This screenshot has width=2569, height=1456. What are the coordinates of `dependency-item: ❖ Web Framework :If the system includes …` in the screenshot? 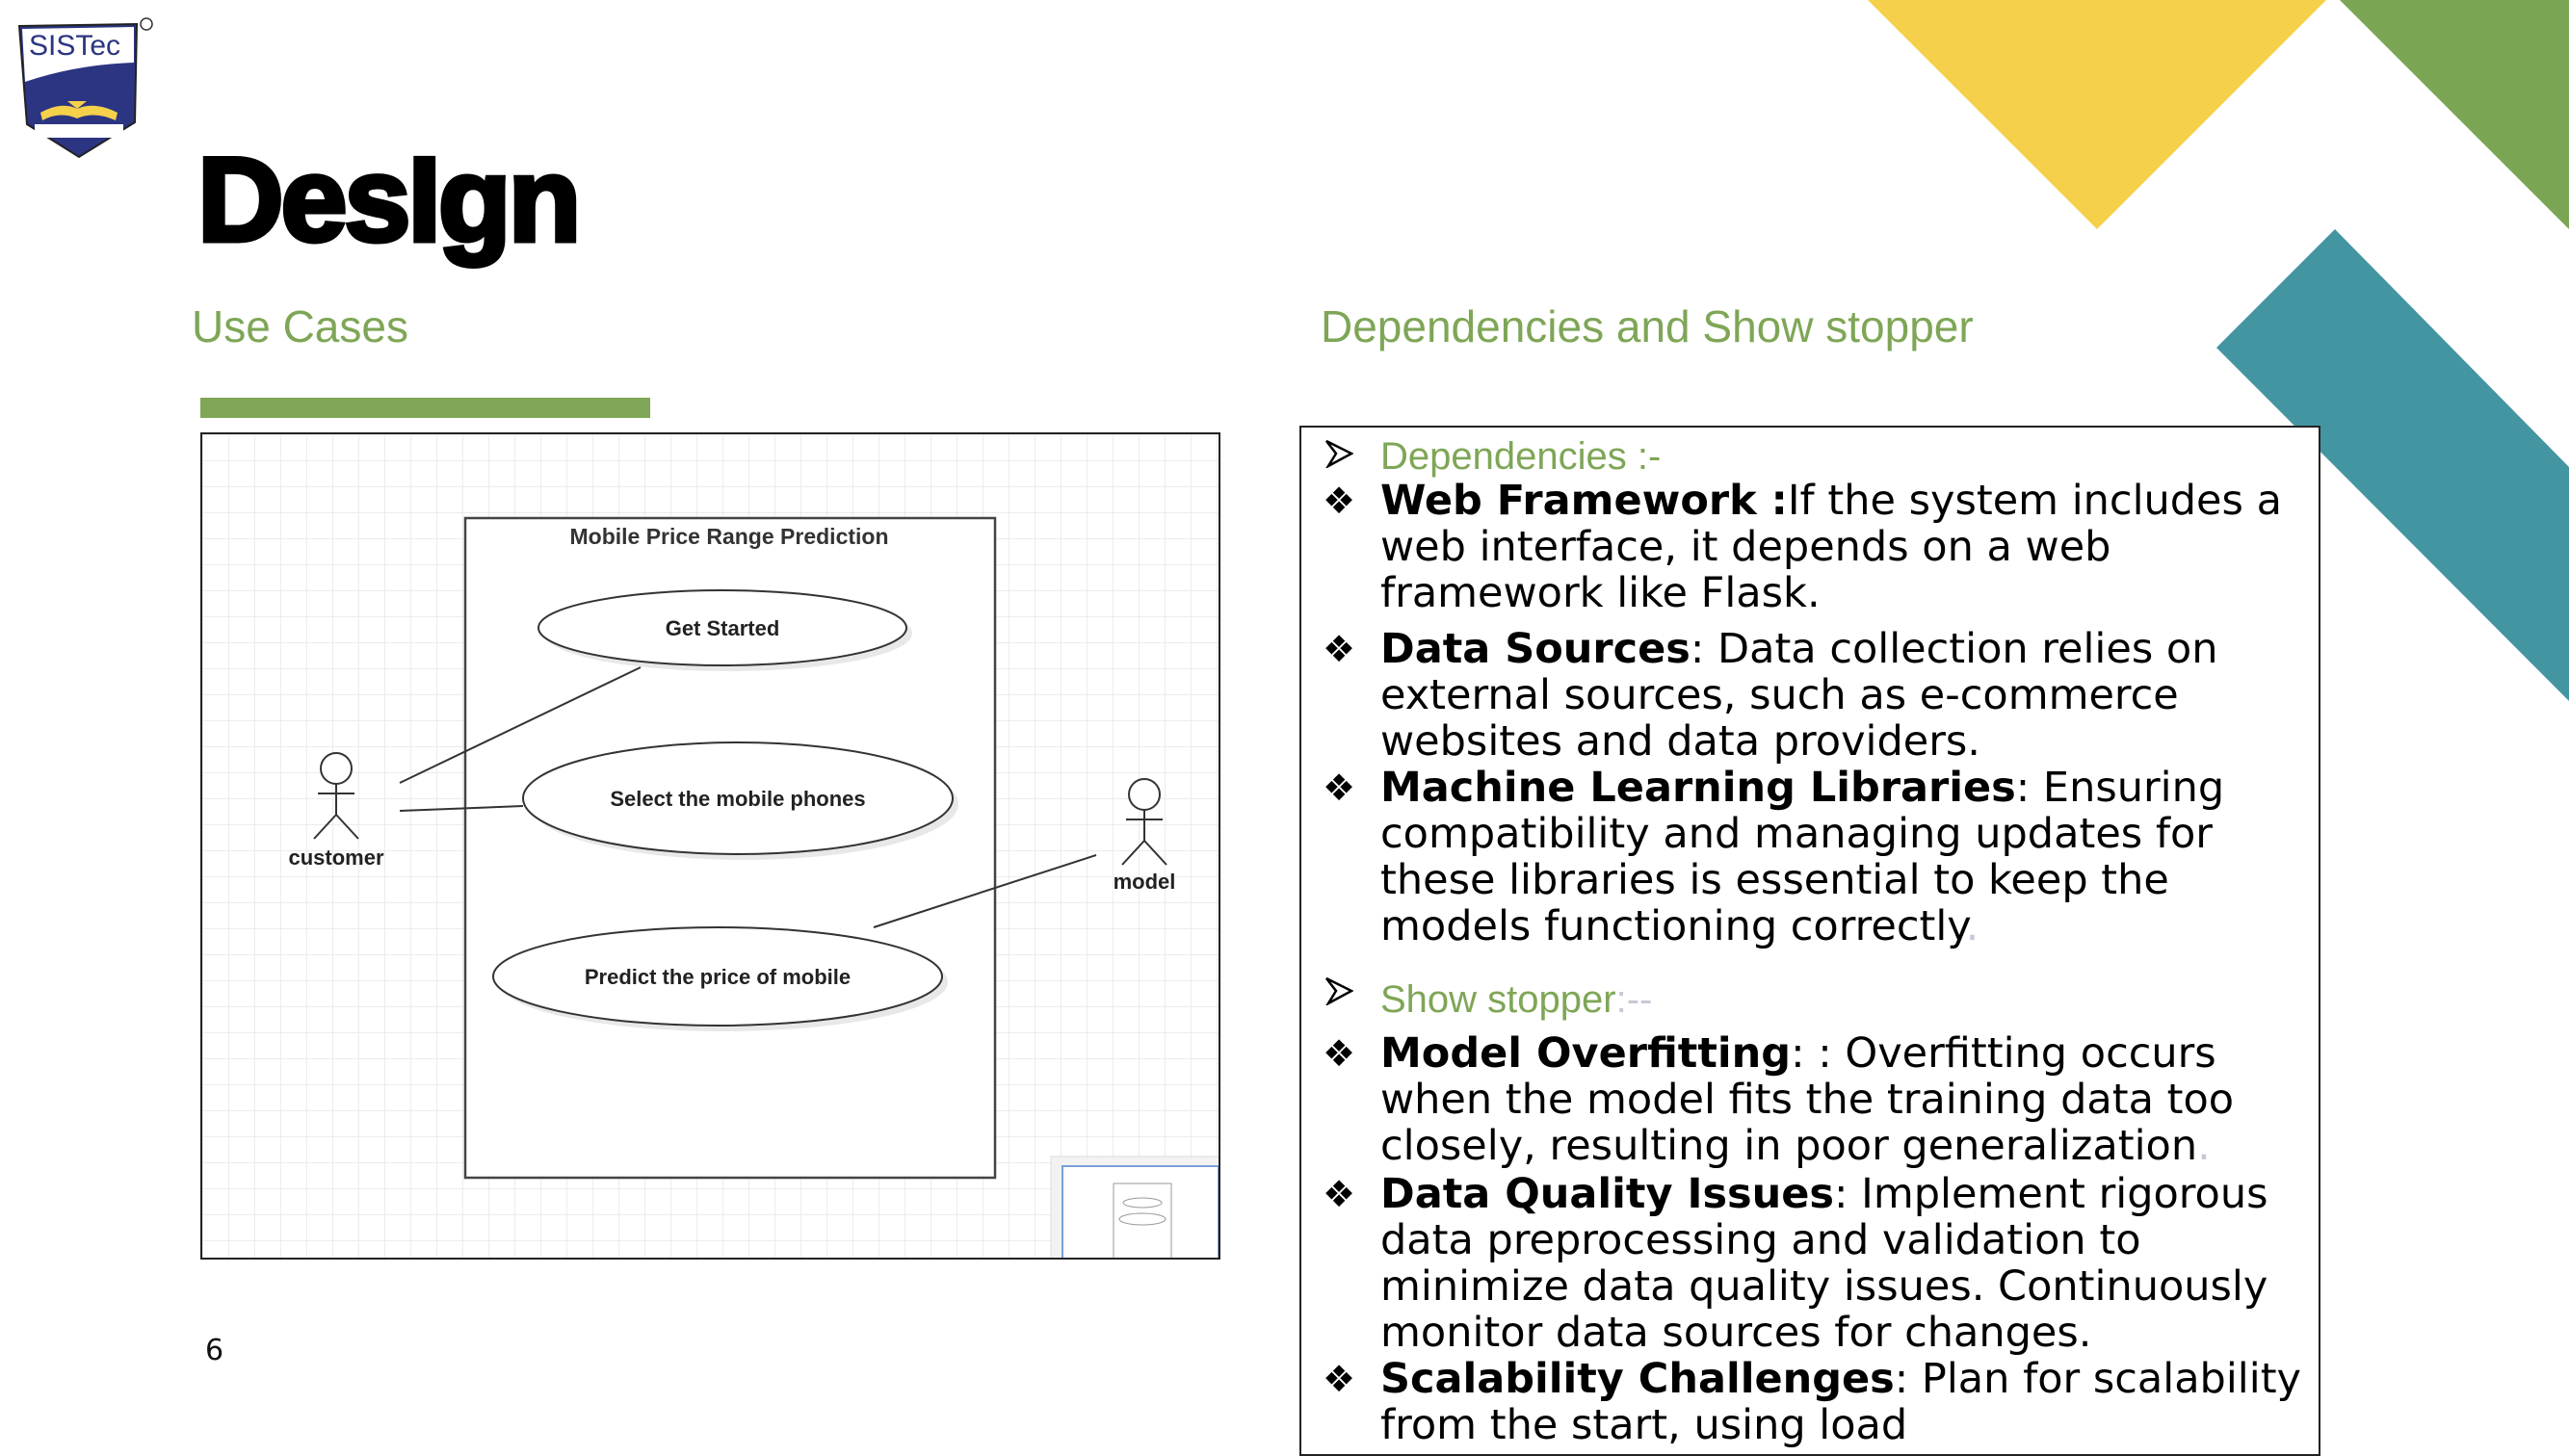 It's located at (1802, 547).